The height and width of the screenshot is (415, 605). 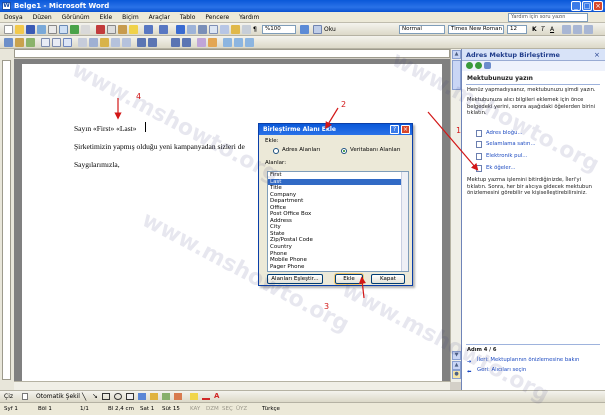 I want to click on picture-icon, so click(x=178, y=396).